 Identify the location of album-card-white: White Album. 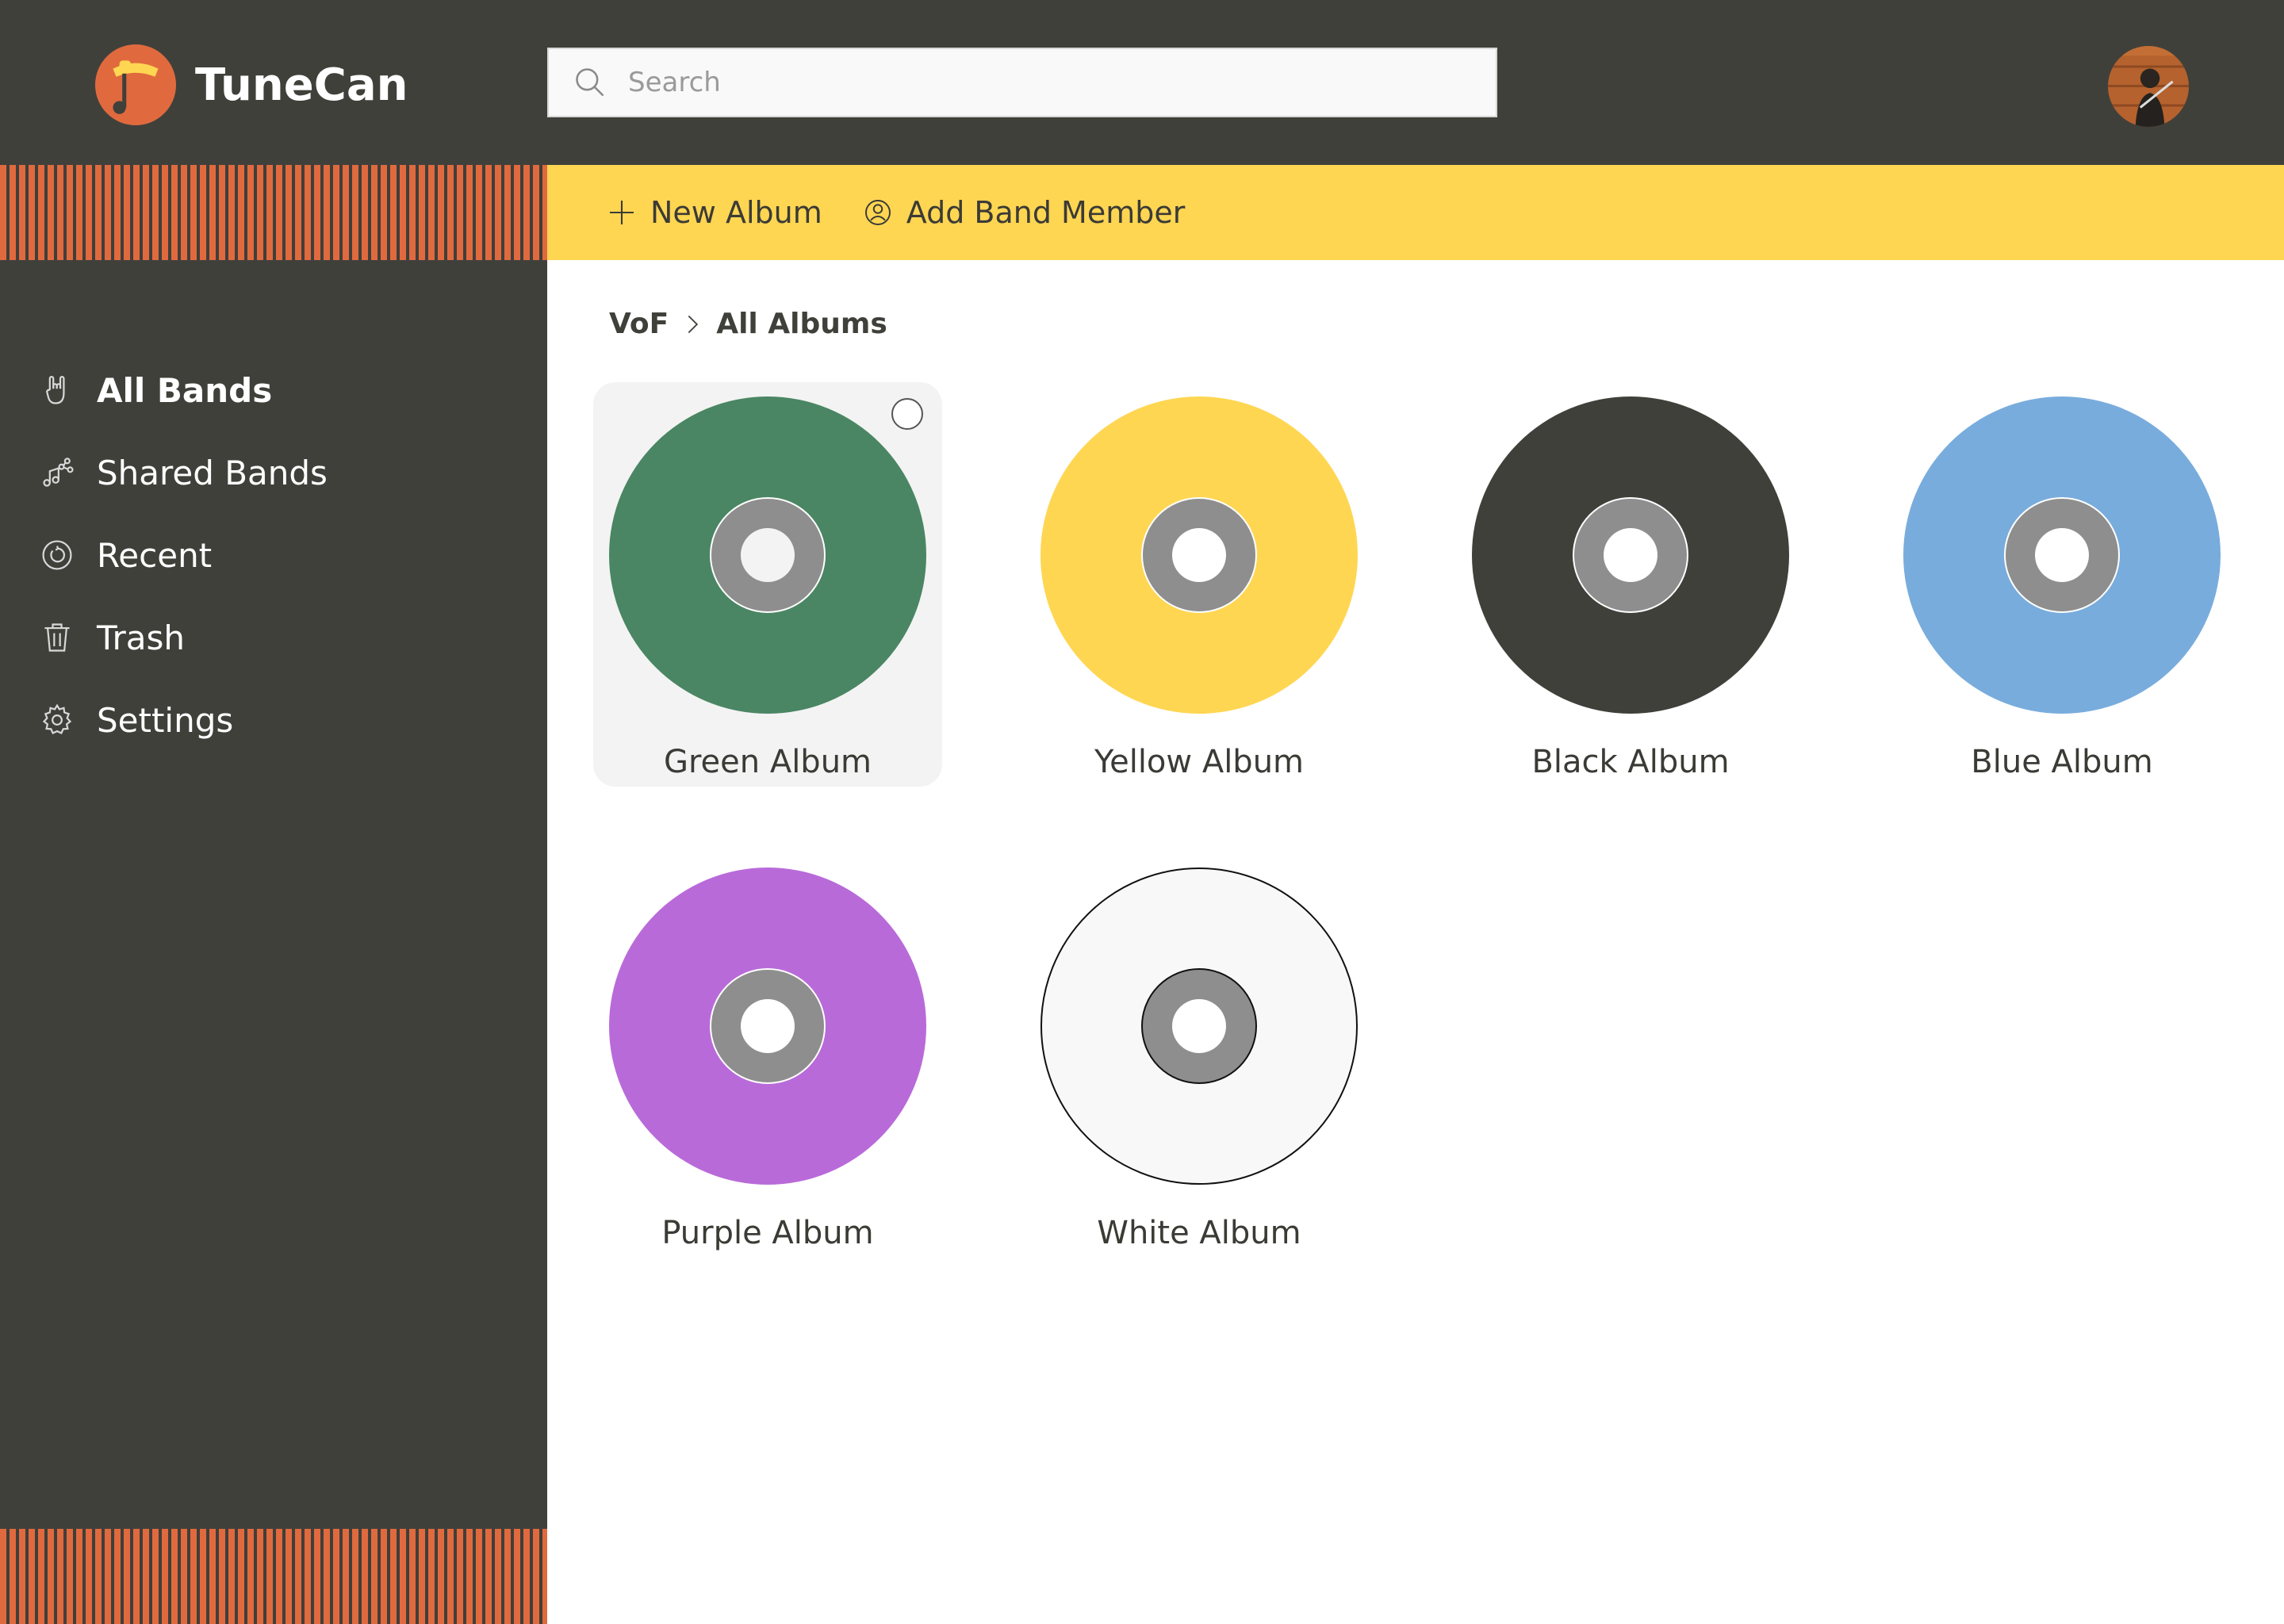
(1199, 1055).